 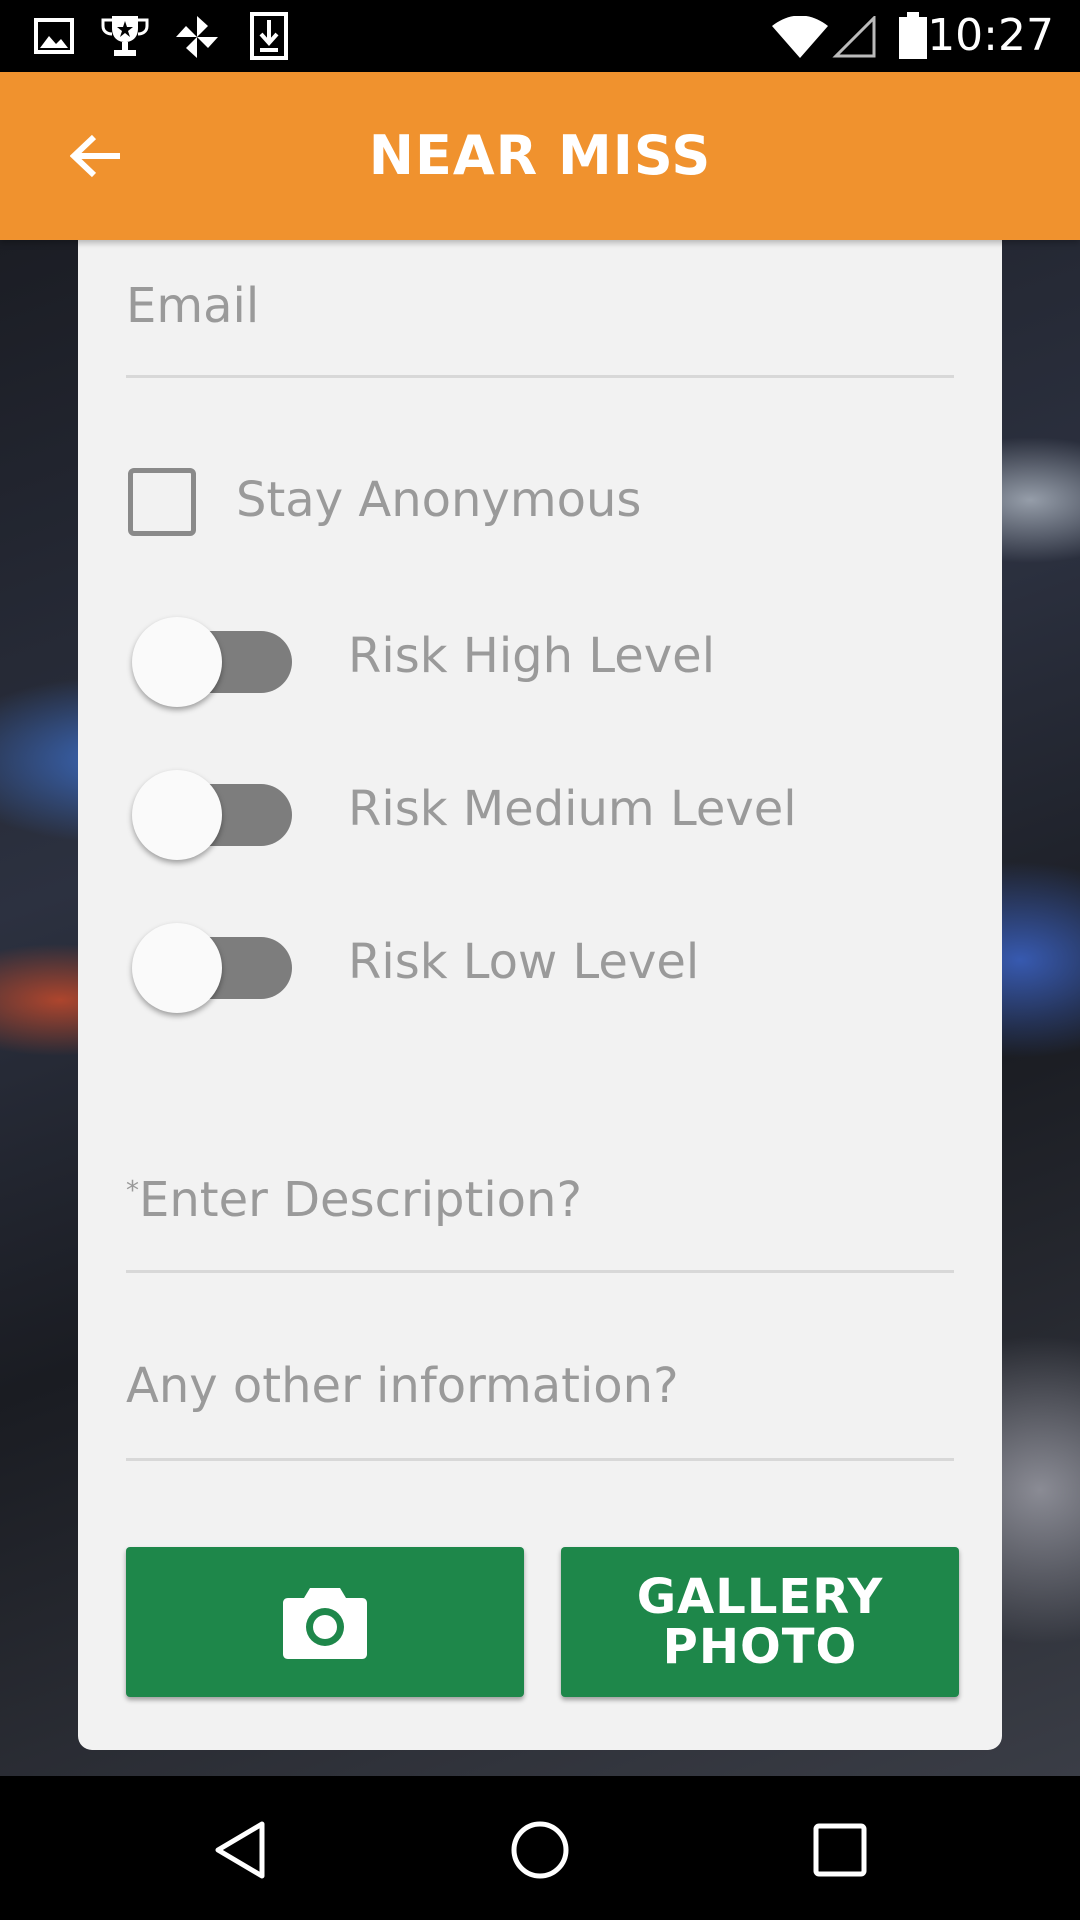 I want to click on home-circle-icon, so click(x=540, y=1850).